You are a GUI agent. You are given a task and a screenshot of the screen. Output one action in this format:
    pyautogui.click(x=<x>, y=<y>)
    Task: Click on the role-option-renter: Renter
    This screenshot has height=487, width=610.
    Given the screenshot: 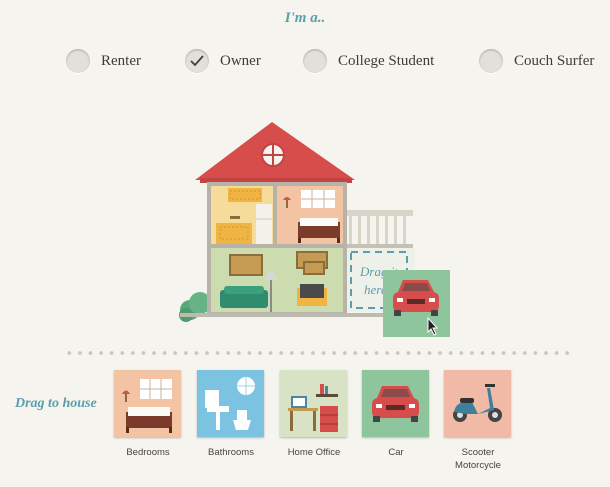 What is the action you would take?
    pyautogui.click(x=103, y=61)
    